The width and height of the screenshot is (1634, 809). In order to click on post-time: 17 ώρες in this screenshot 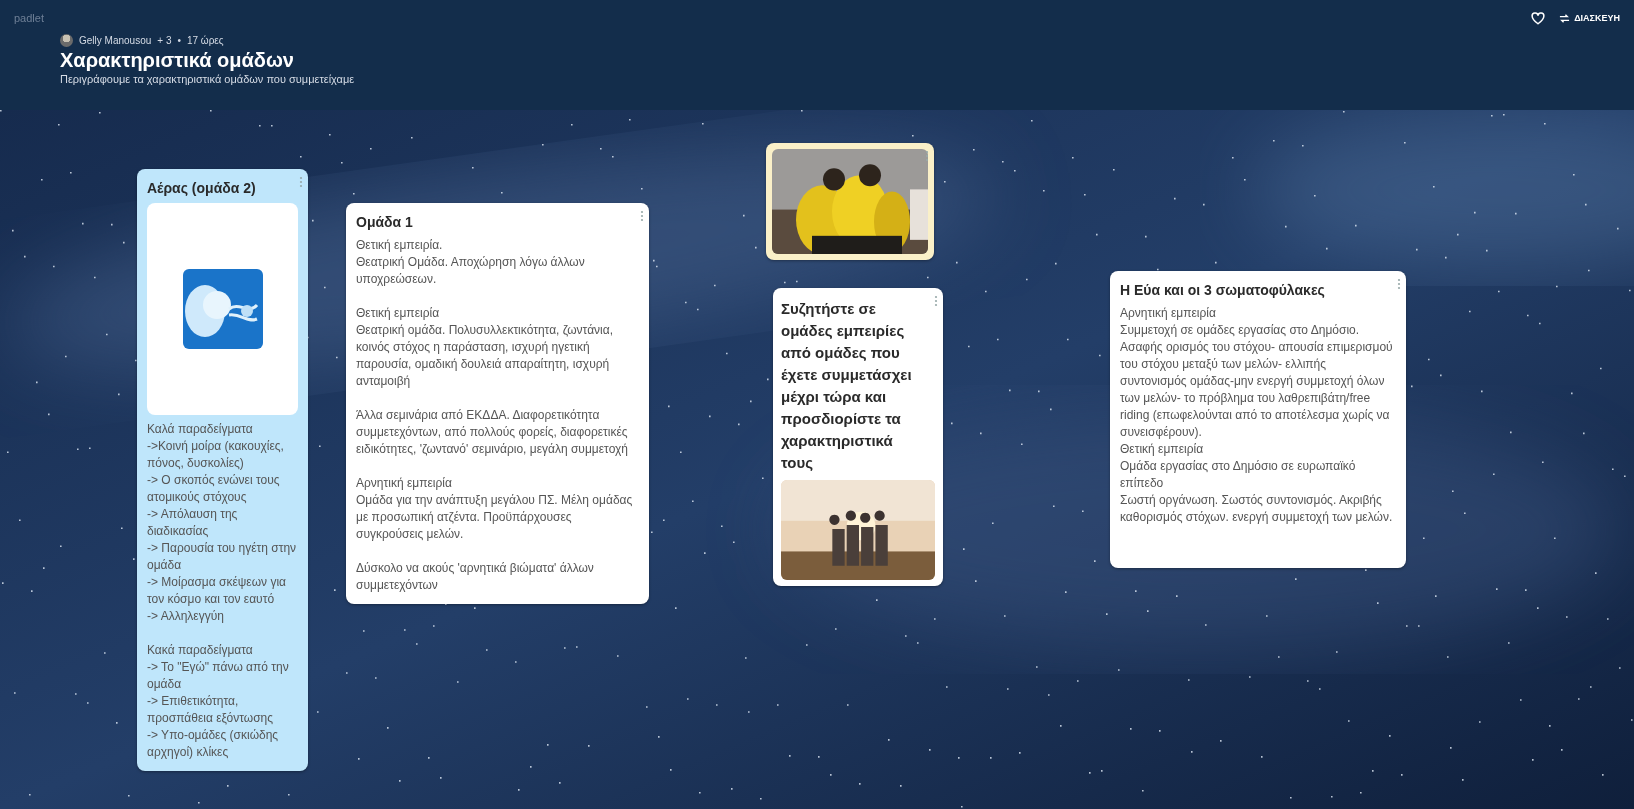, I will do `click(205, 40)`.